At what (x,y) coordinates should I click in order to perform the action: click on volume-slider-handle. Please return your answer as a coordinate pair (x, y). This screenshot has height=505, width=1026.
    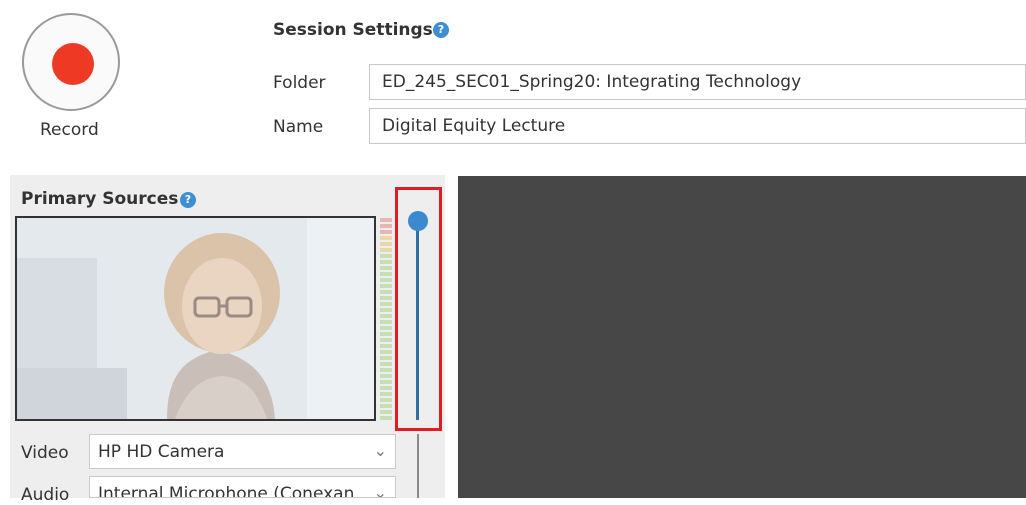
    Looking at the image, I should click on (418, 221).